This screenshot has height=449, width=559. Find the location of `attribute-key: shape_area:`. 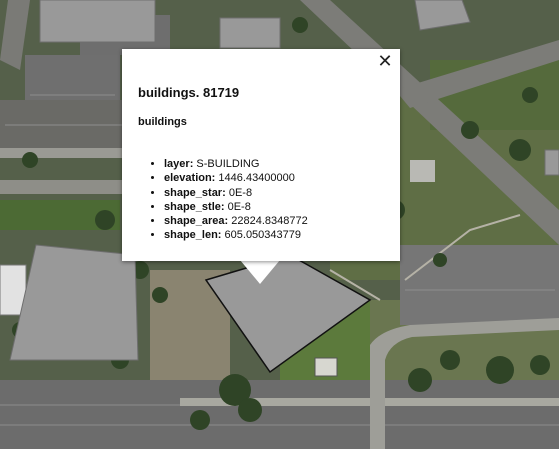

attribute-key: shape_area: is located at coordinates (196, 221).